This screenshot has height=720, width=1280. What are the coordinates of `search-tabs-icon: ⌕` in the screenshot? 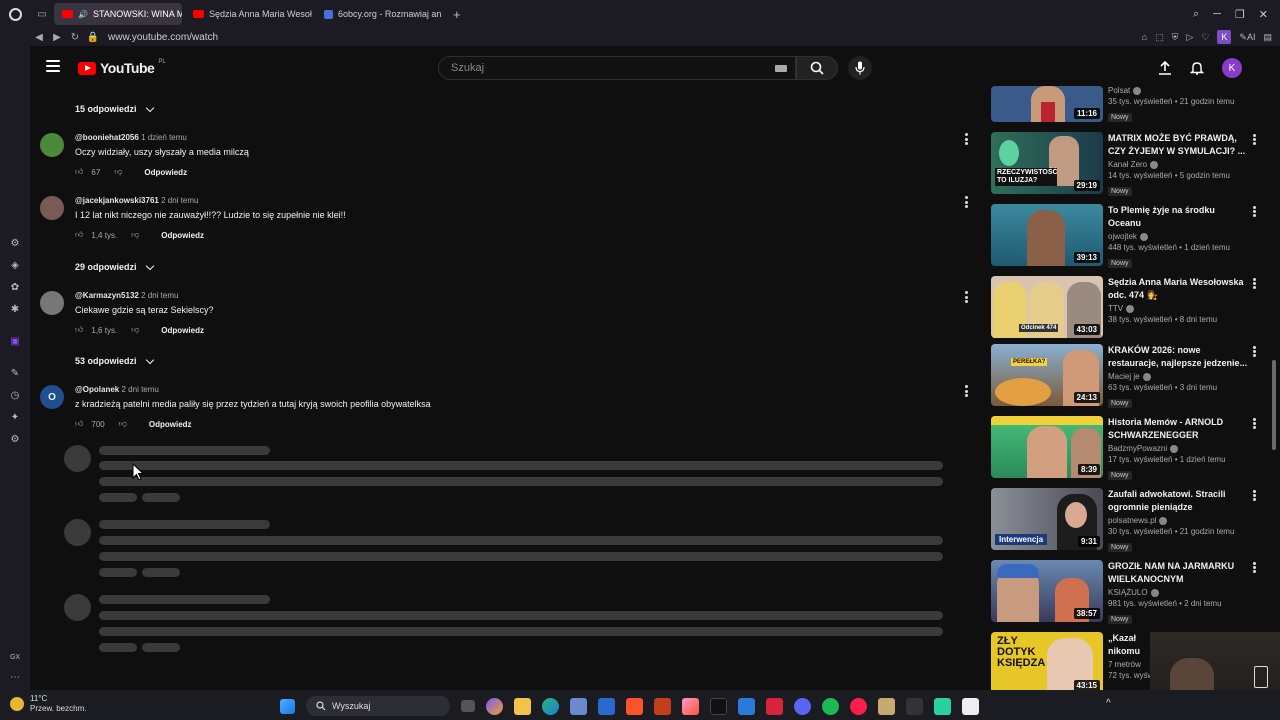 It's located at (1196, 14).